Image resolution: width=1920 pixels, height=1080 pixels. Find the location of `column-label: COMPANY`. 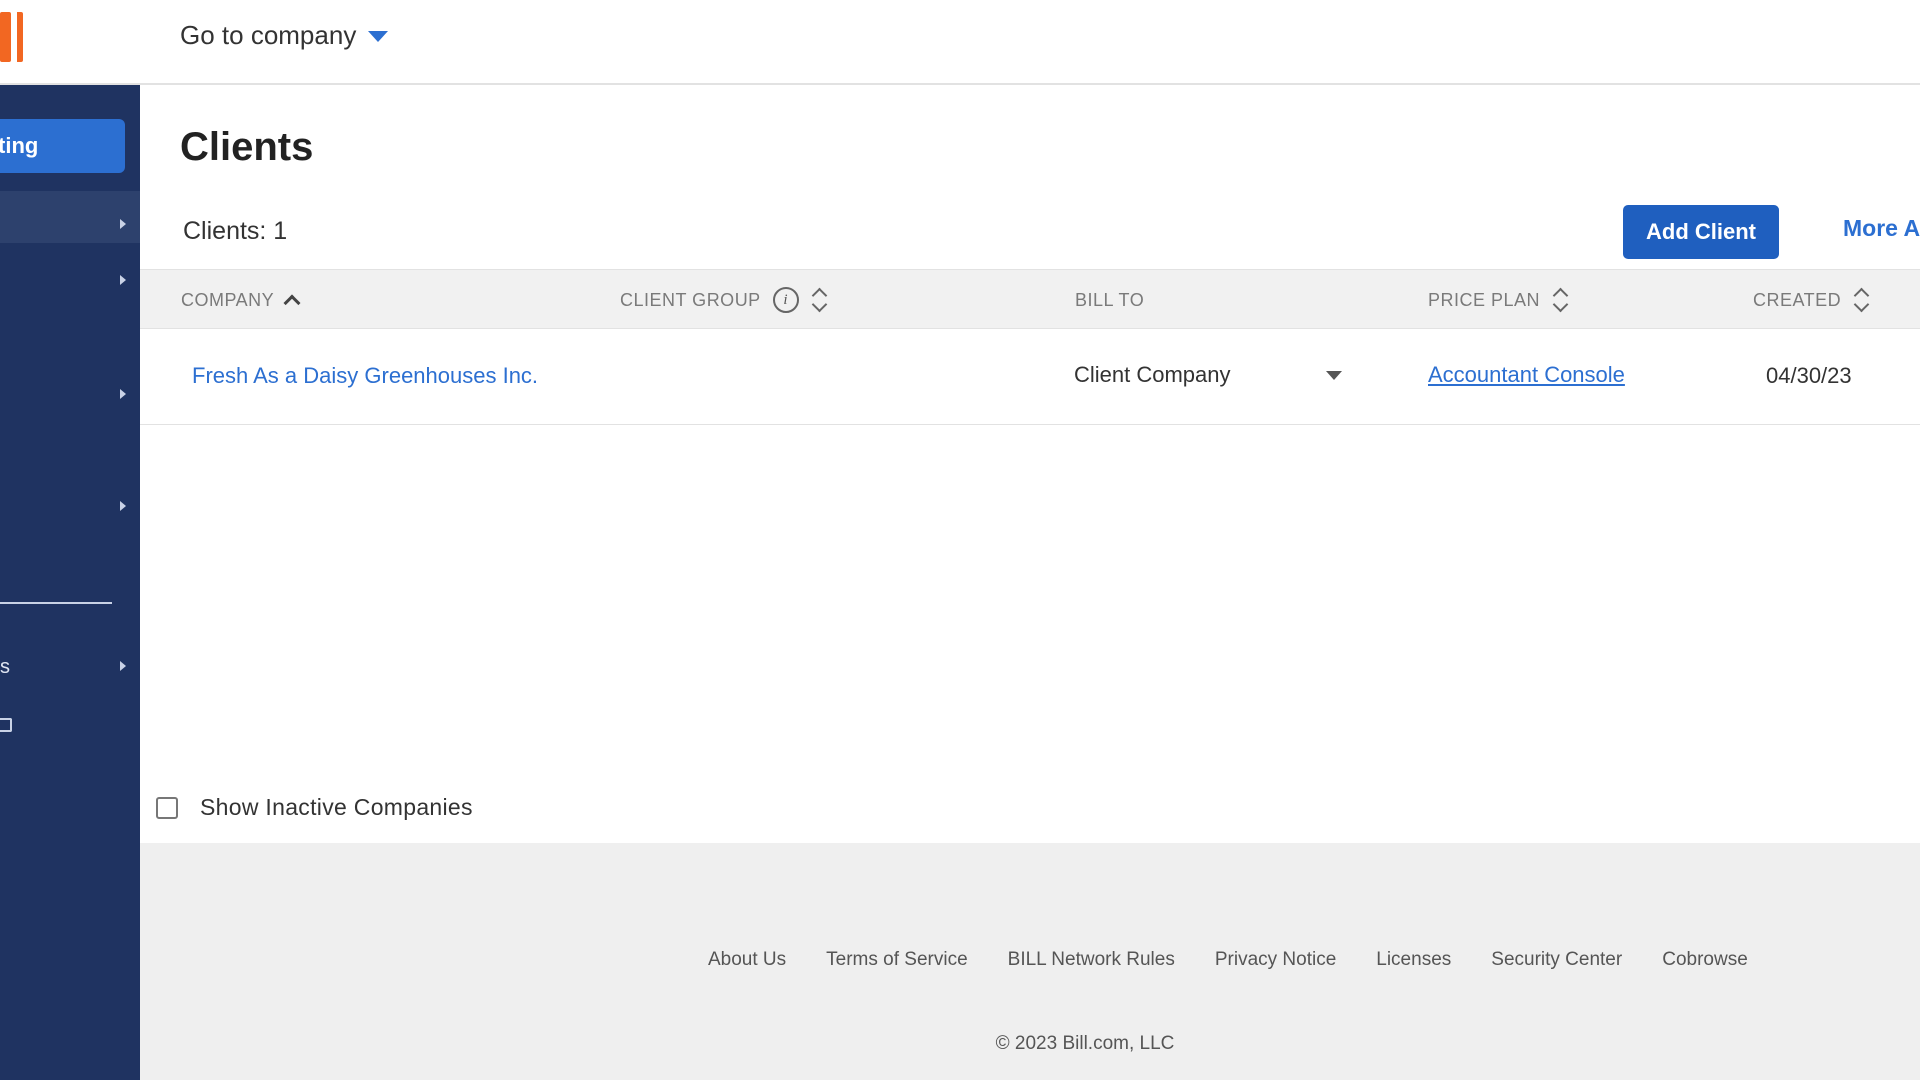

column-label: COMPANY is located at coordinates (228, 299).